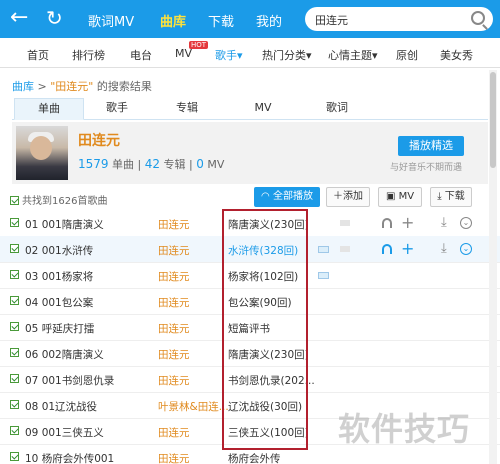  I want to click on subnav-charts: 排行榜, so click(88, 55).